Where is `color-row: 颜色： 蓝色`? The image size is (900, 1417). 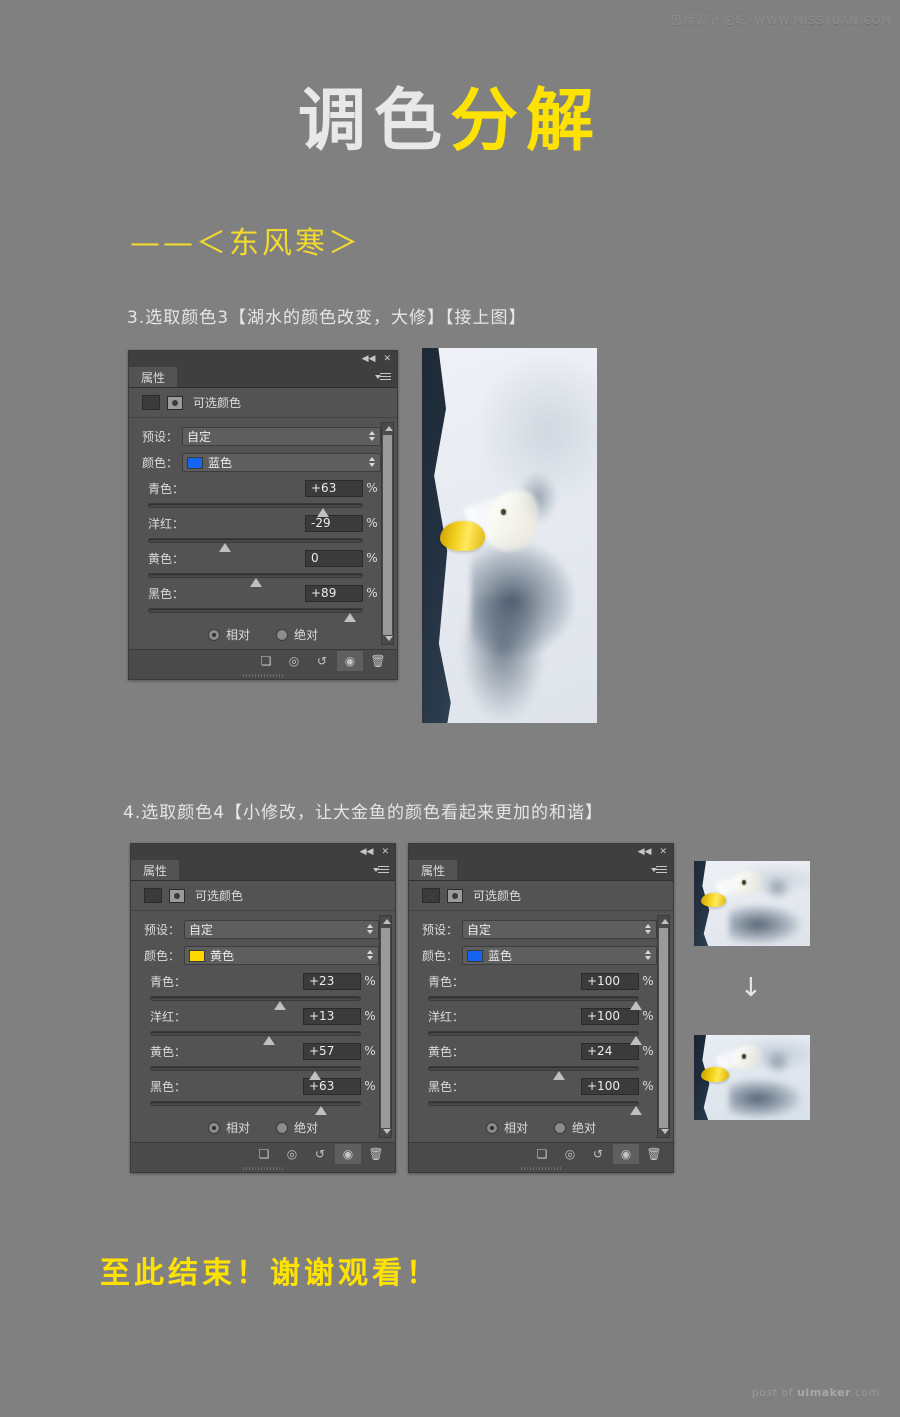
color-row: 颜色： 蓝色 is located at coordinates (541, 955).